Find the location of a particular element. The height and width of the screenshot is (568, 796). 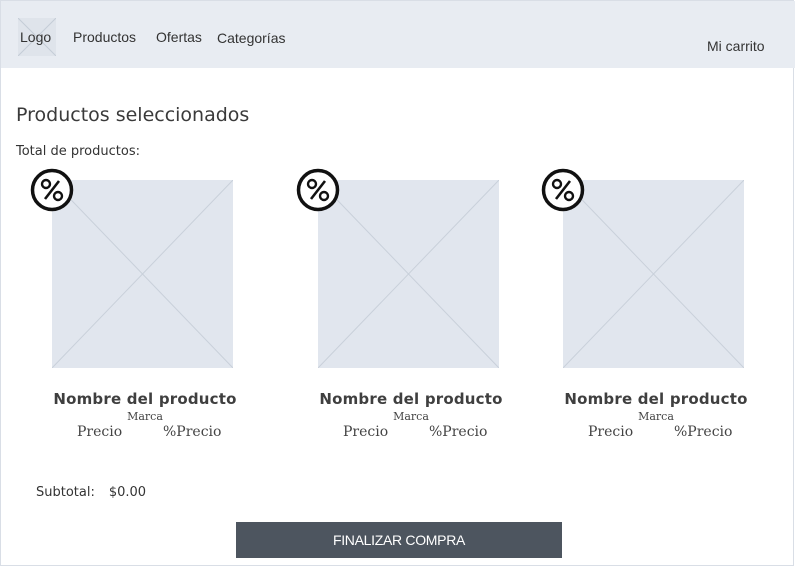

subtotal-value: $0.00 is located at coordinates (127, 492).